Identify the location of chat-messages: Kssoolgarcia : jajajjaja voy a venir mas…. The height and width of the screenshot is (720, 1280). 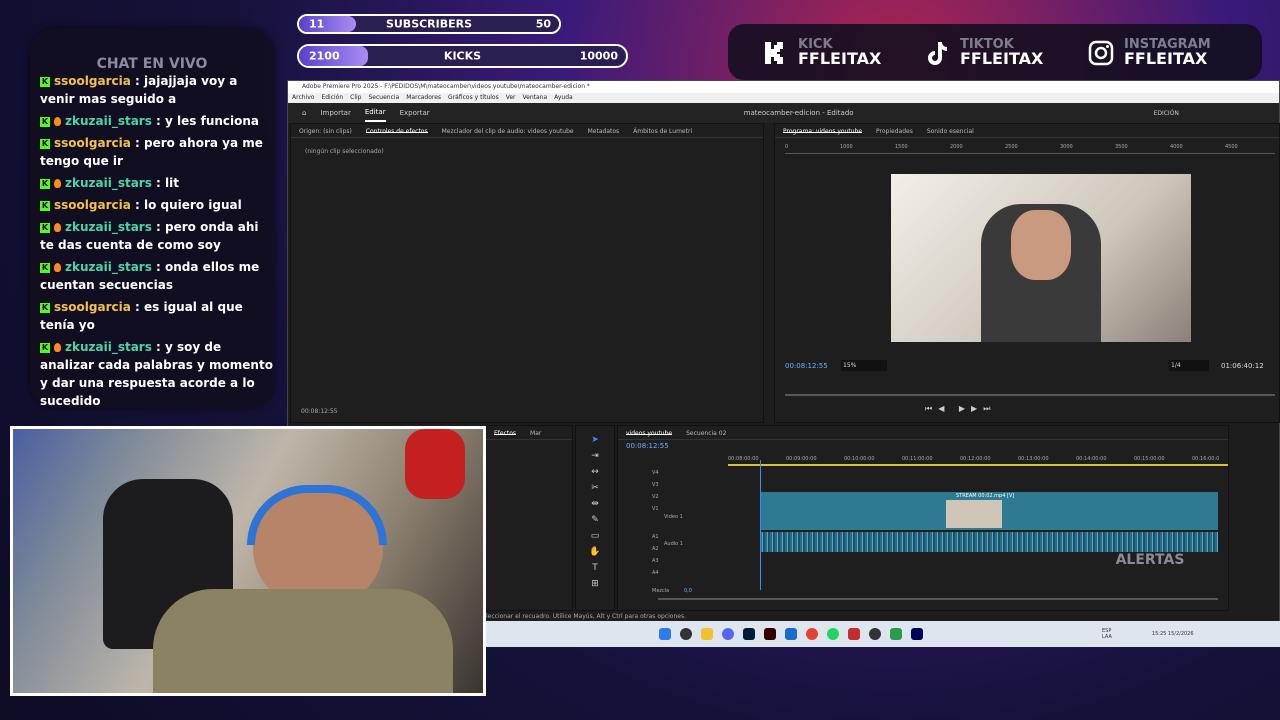
(157, 243).